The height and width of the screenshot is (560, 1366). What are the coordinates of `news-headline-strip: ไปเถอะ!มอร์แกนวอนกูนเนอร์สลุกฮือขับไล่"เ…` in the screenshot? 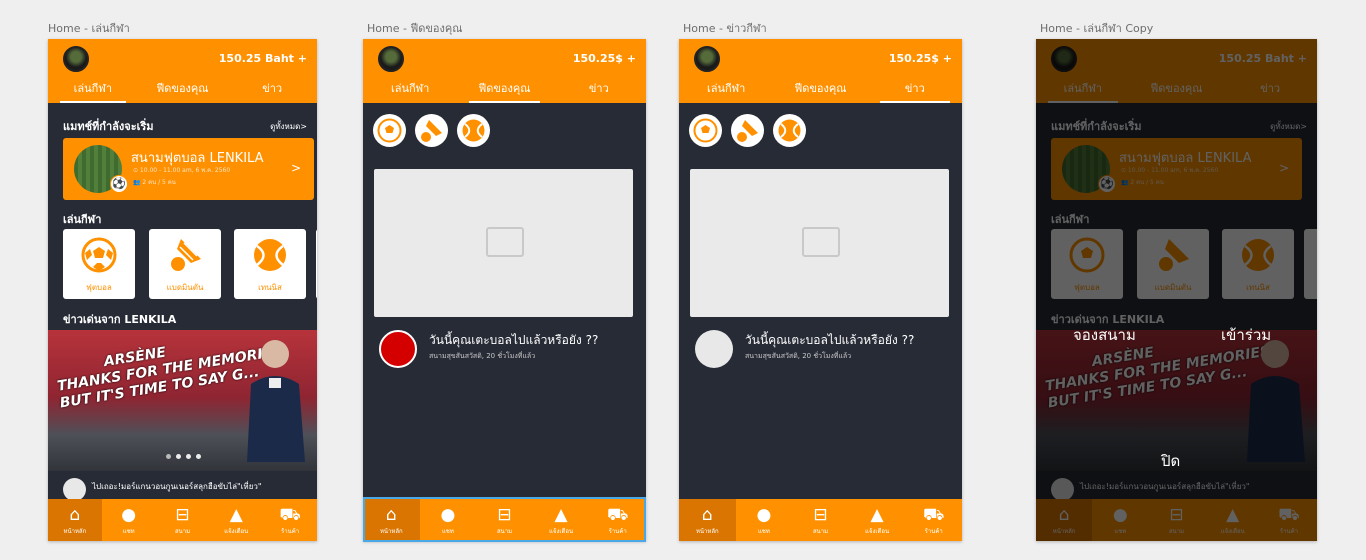 It's located at (182, 486).